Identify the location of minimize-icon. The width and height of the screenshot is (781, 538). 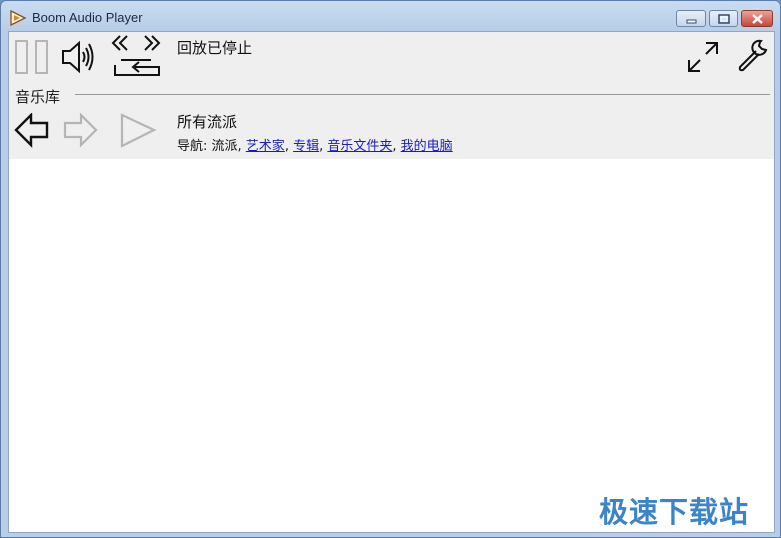
(691, 21).